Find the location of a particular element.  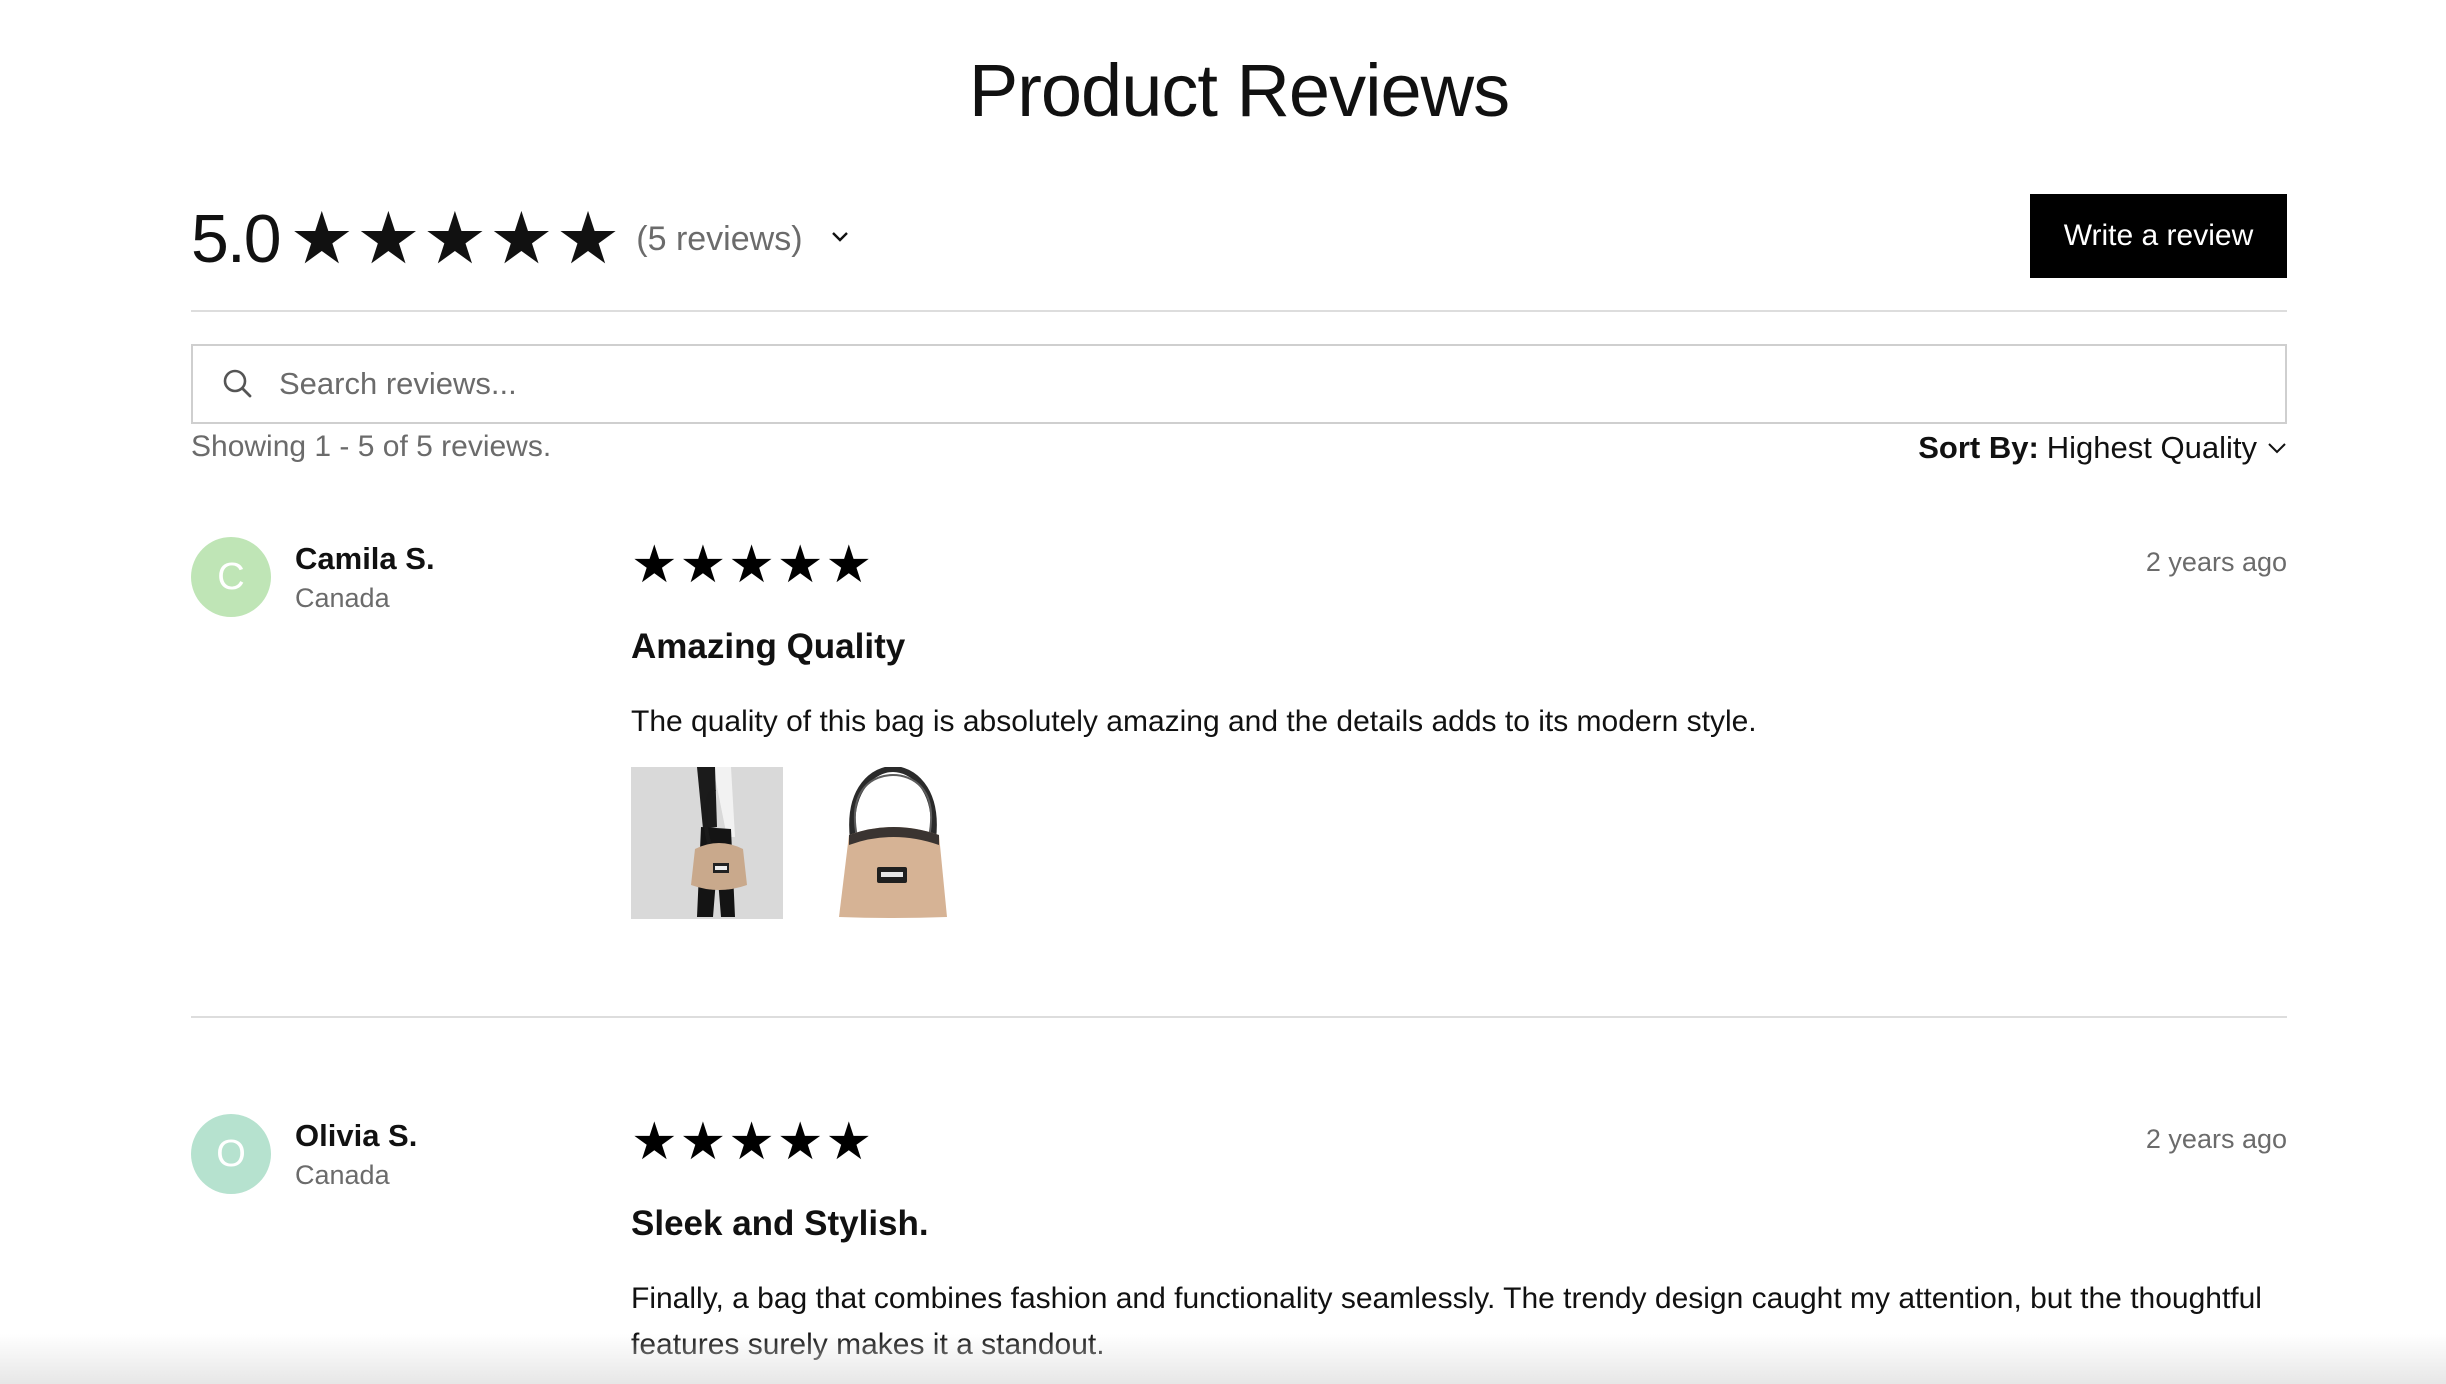

sort-value: Highest Quality is located at coordinates (2151, 447).